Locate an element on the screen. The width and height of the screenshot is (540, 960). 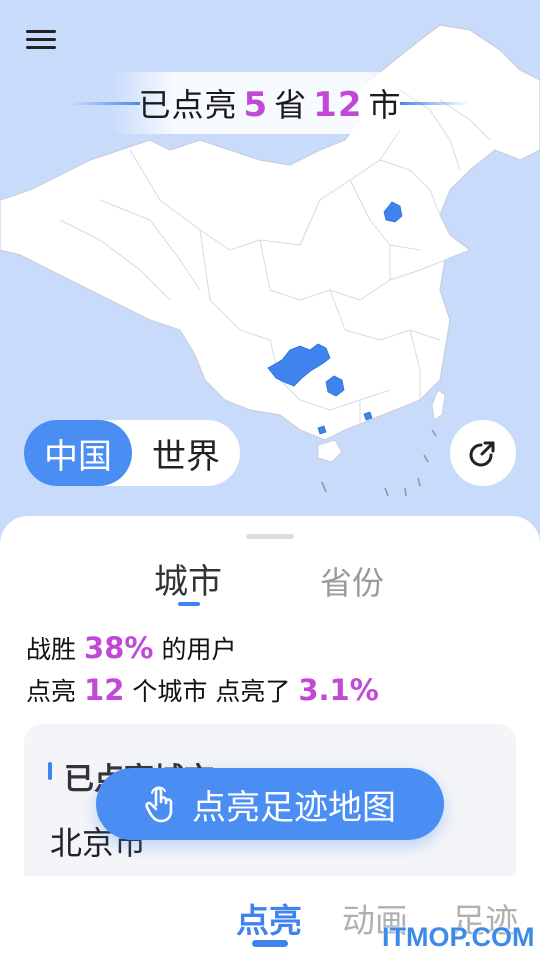
region-toggle: 中国 世界 is located at coordinates (132, 453).